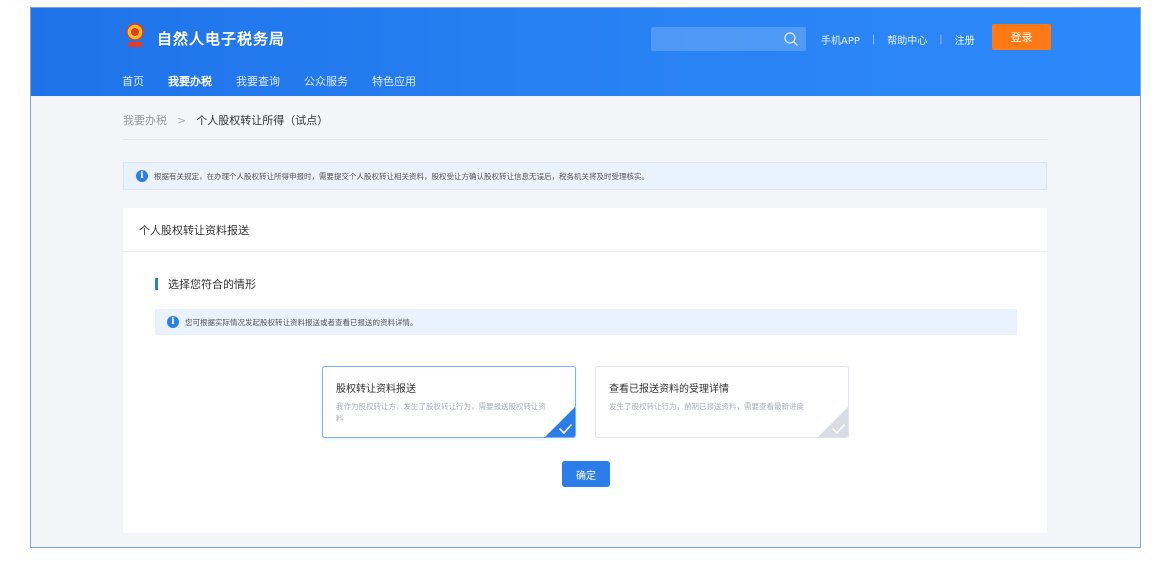  I want to click on nav-item-home: 首页, so click(133, 81).